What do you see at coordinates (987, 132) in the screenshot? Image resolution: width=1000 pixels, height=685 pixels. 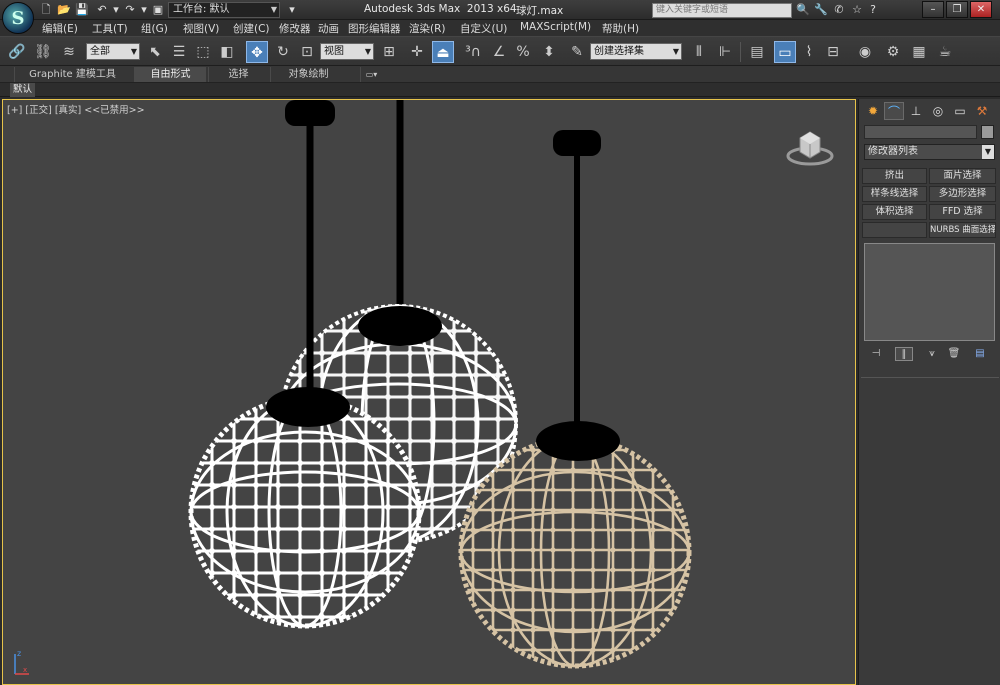 I see `object-color-swatch` at bounding box center [987, 132].